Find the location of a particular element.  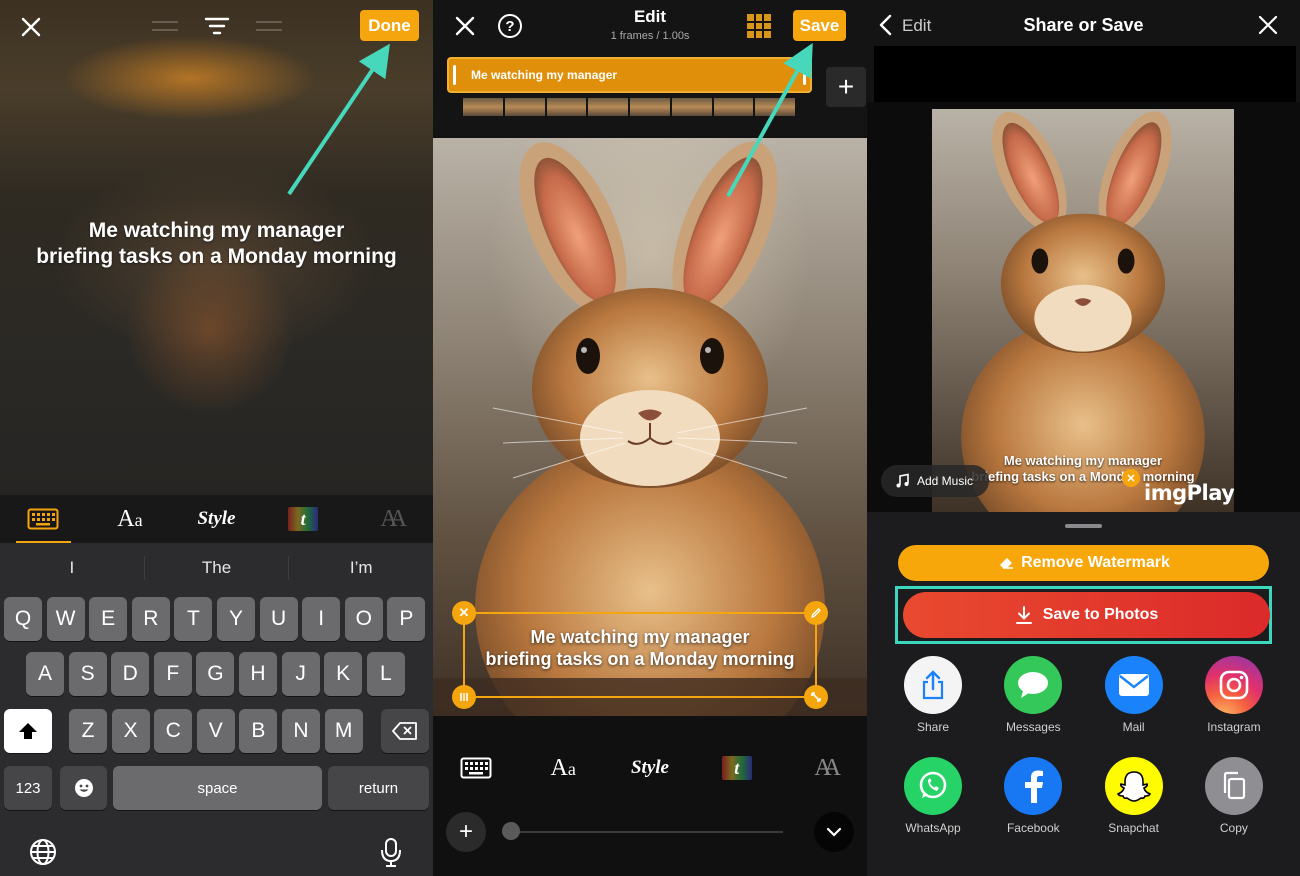

text-effect-icon: AA is located at coordinates (393, 518).